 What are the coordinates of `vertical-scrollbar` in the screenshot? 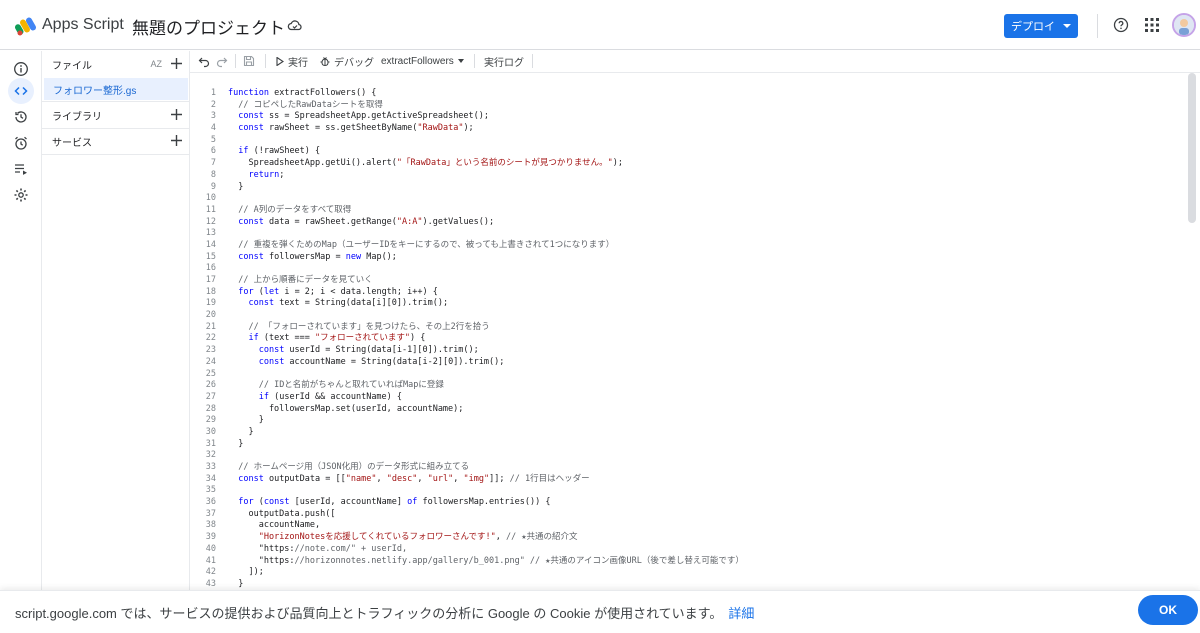 It's located at (1192, 148).